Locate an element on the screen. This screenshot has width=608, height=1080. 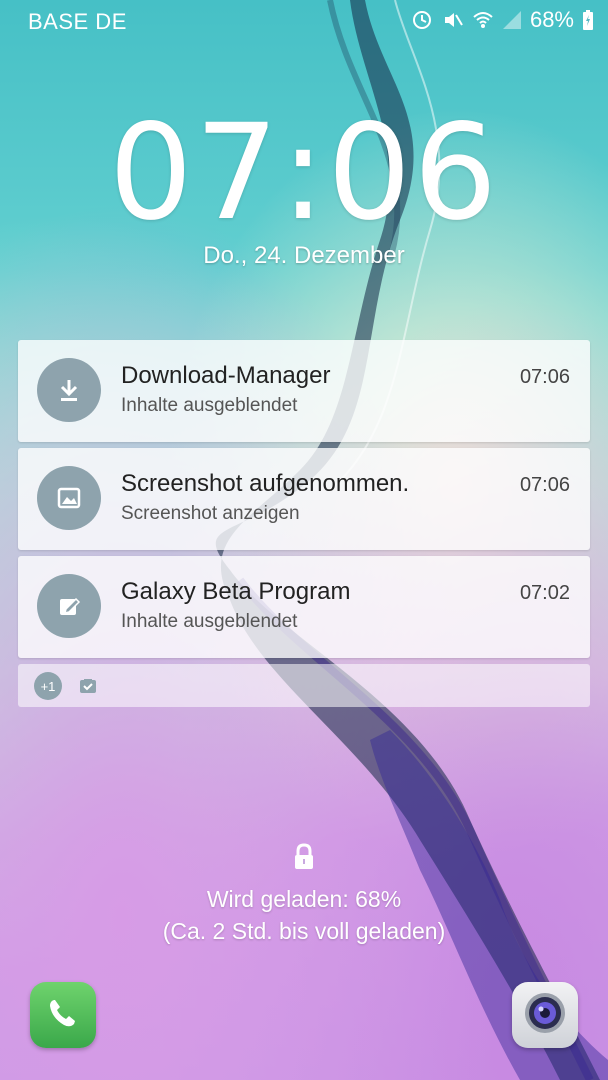
download-icon is located at coordinates (69, 390).